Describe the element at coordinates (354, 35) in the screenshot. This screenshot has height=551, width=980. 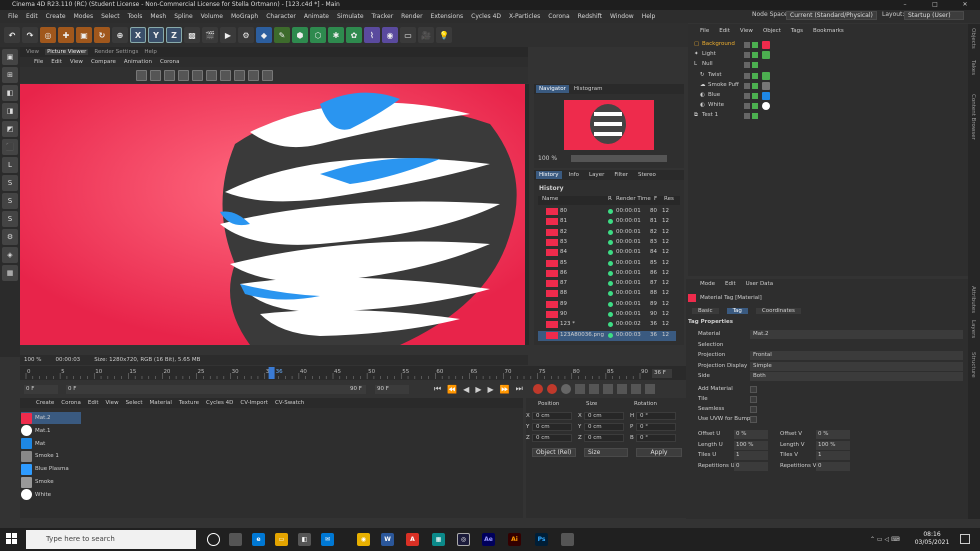
I see `deformer-icon: ✿` at that location.